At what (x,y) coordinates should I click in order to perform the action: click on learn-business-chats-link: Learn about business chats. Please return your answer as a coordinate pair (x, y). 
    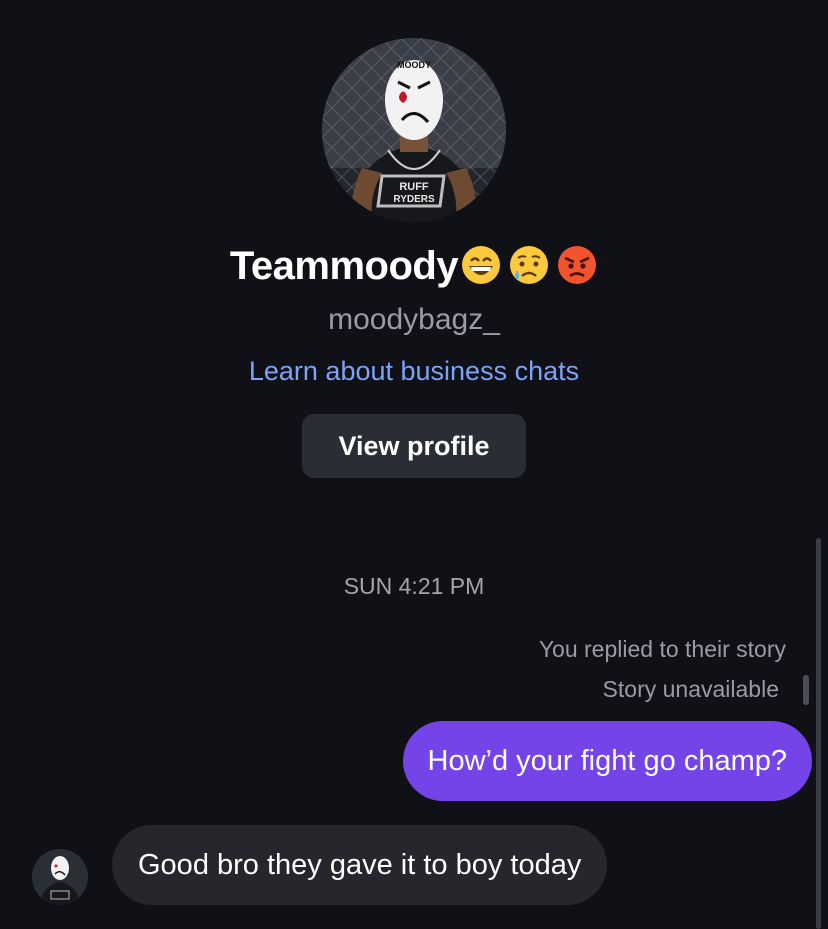
    Looking at the image, I should click on (414, 371).